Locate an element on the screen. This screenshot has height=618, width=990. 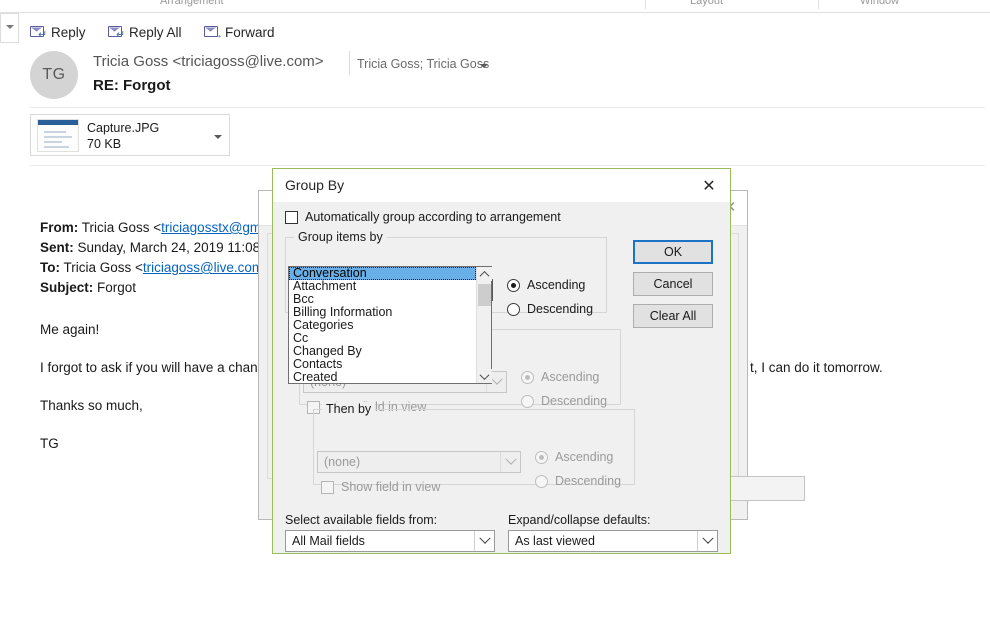
forward-button: → Forward is located at coordinates (239, 33).